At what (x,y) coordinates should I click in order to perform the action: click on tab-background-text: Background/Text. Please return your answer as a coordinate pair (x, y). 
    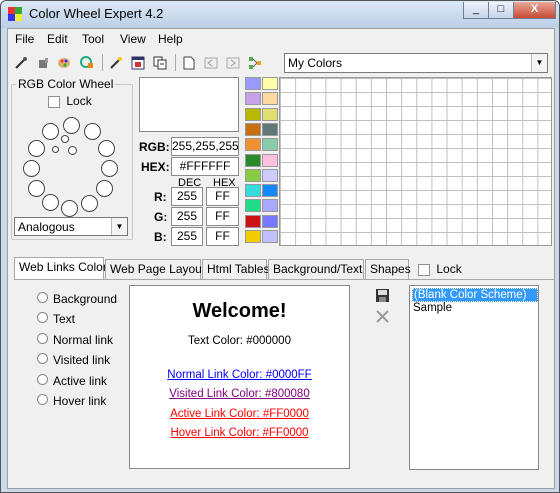
    Looking at the image, I should click on (316, 269).